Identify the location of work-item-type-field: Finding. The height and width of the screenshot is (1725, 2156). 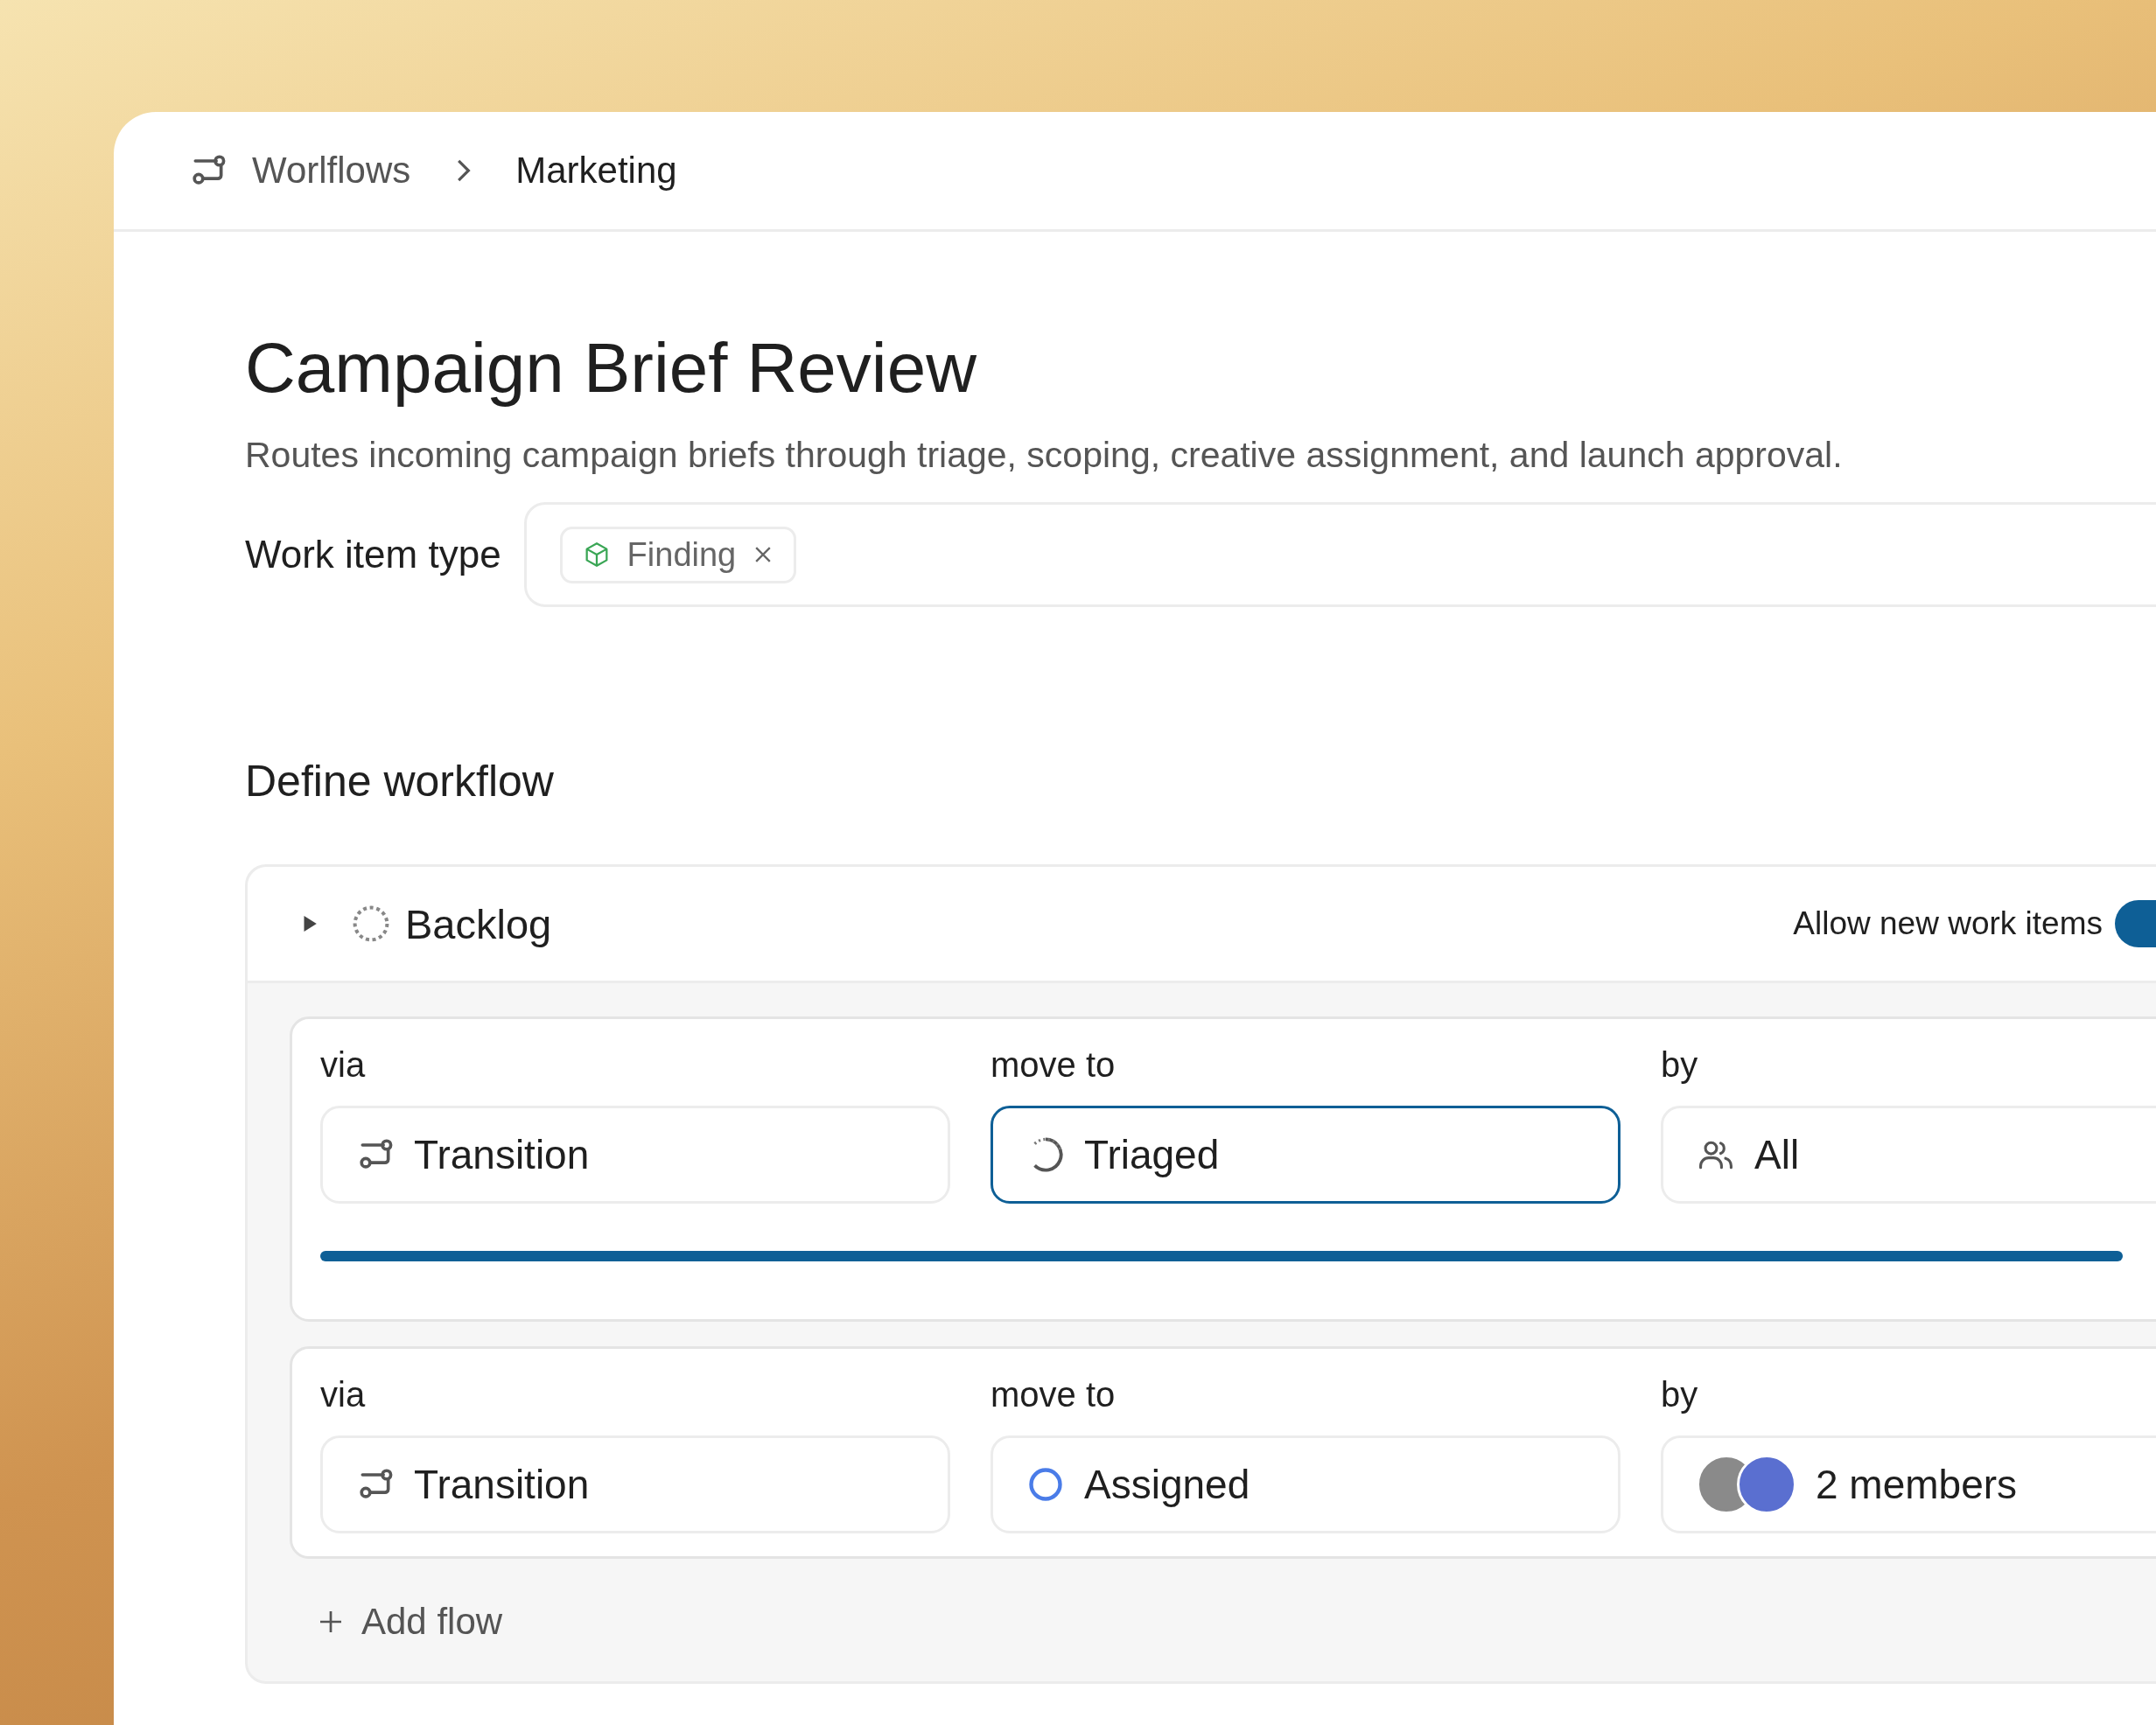
(1339, 554).